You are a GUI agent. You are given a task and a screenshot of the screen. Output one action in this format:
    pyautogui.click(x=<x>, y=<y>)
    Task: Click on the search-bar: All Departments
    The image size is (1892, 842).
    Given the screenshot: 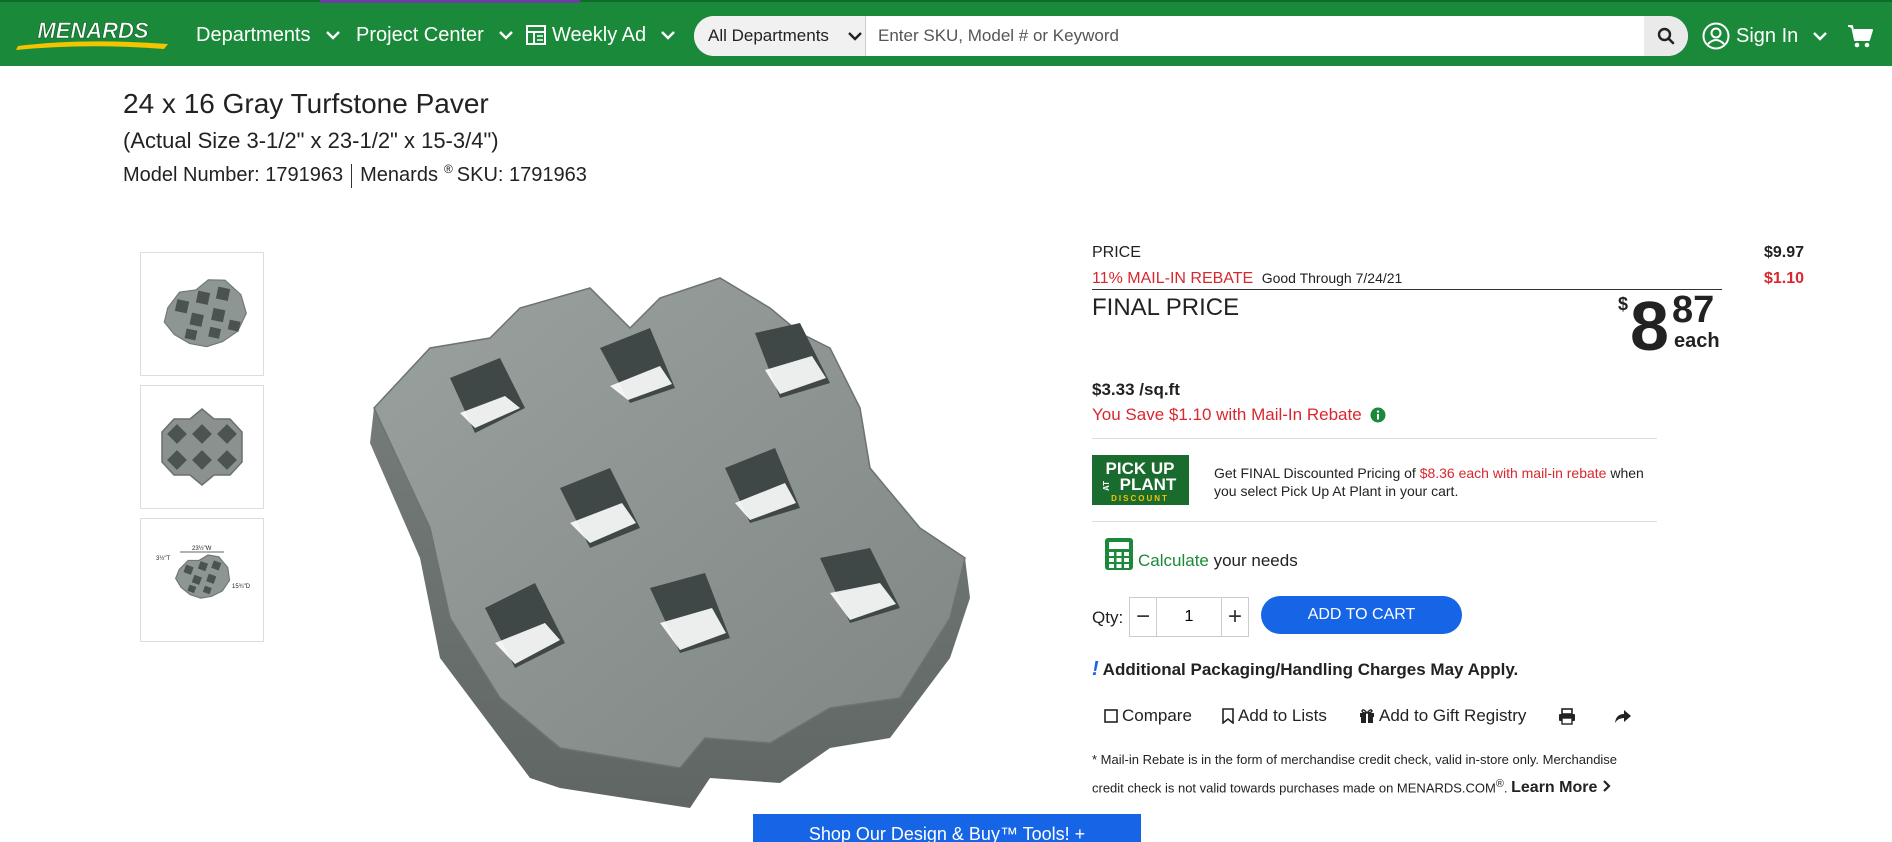 What is the action you would take?
    pyautogui.click(x=1191, y=36)
    